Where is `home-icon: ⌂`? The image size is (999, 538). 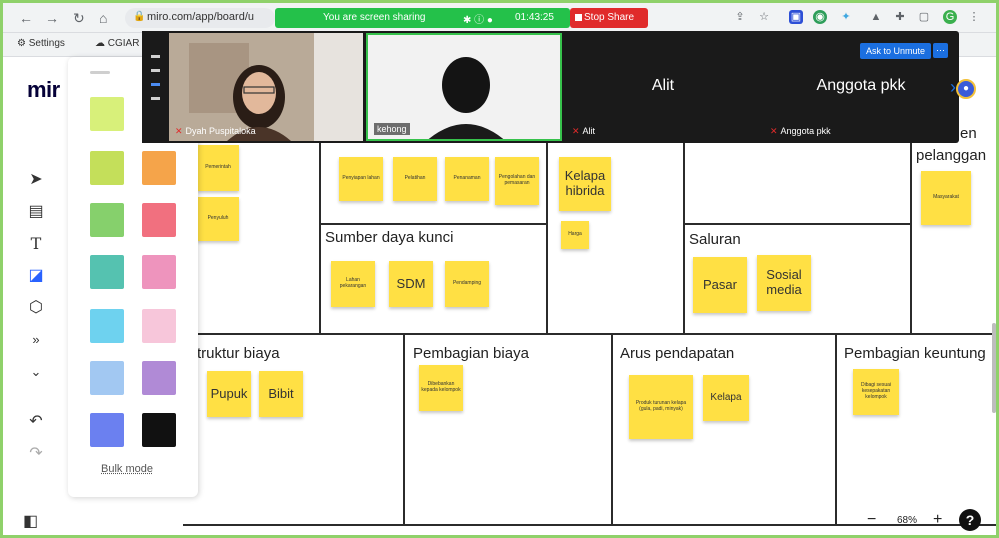
home-icon: ⌂ is located at coordinates (103, 18).